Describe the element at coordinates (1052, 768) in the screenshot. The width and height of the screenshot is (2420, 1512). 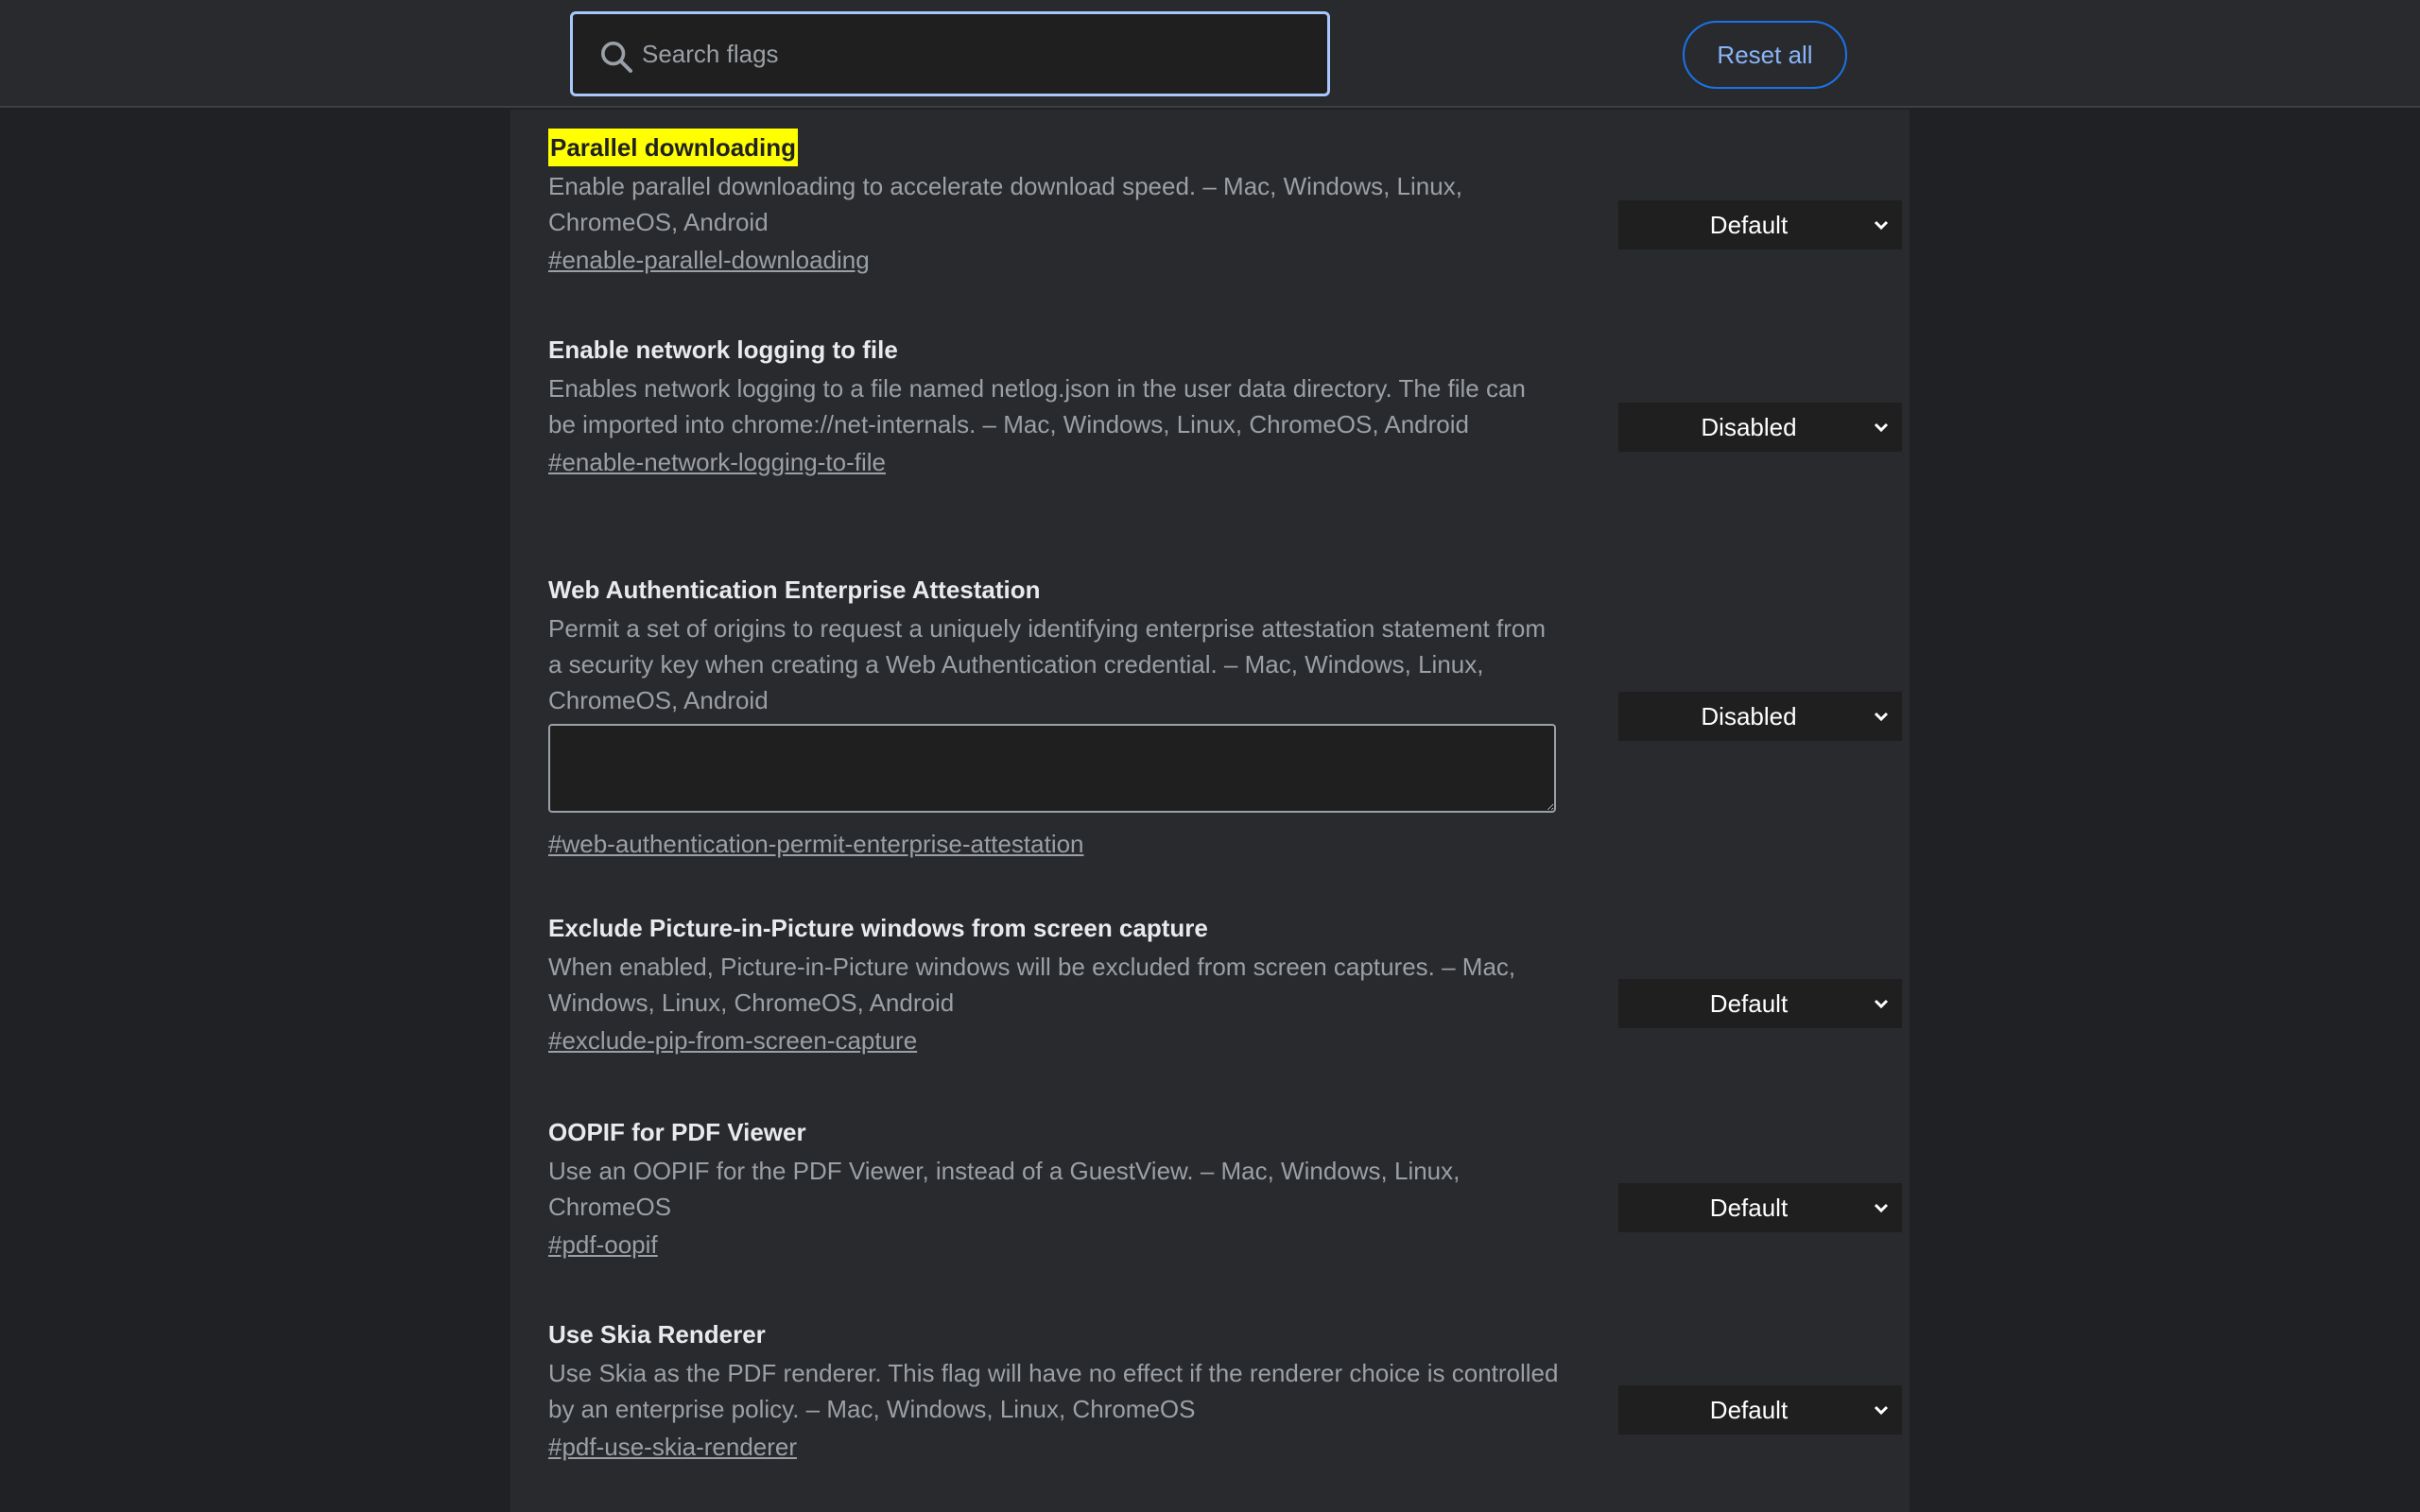
I see `origin-list-textarea` at that location.